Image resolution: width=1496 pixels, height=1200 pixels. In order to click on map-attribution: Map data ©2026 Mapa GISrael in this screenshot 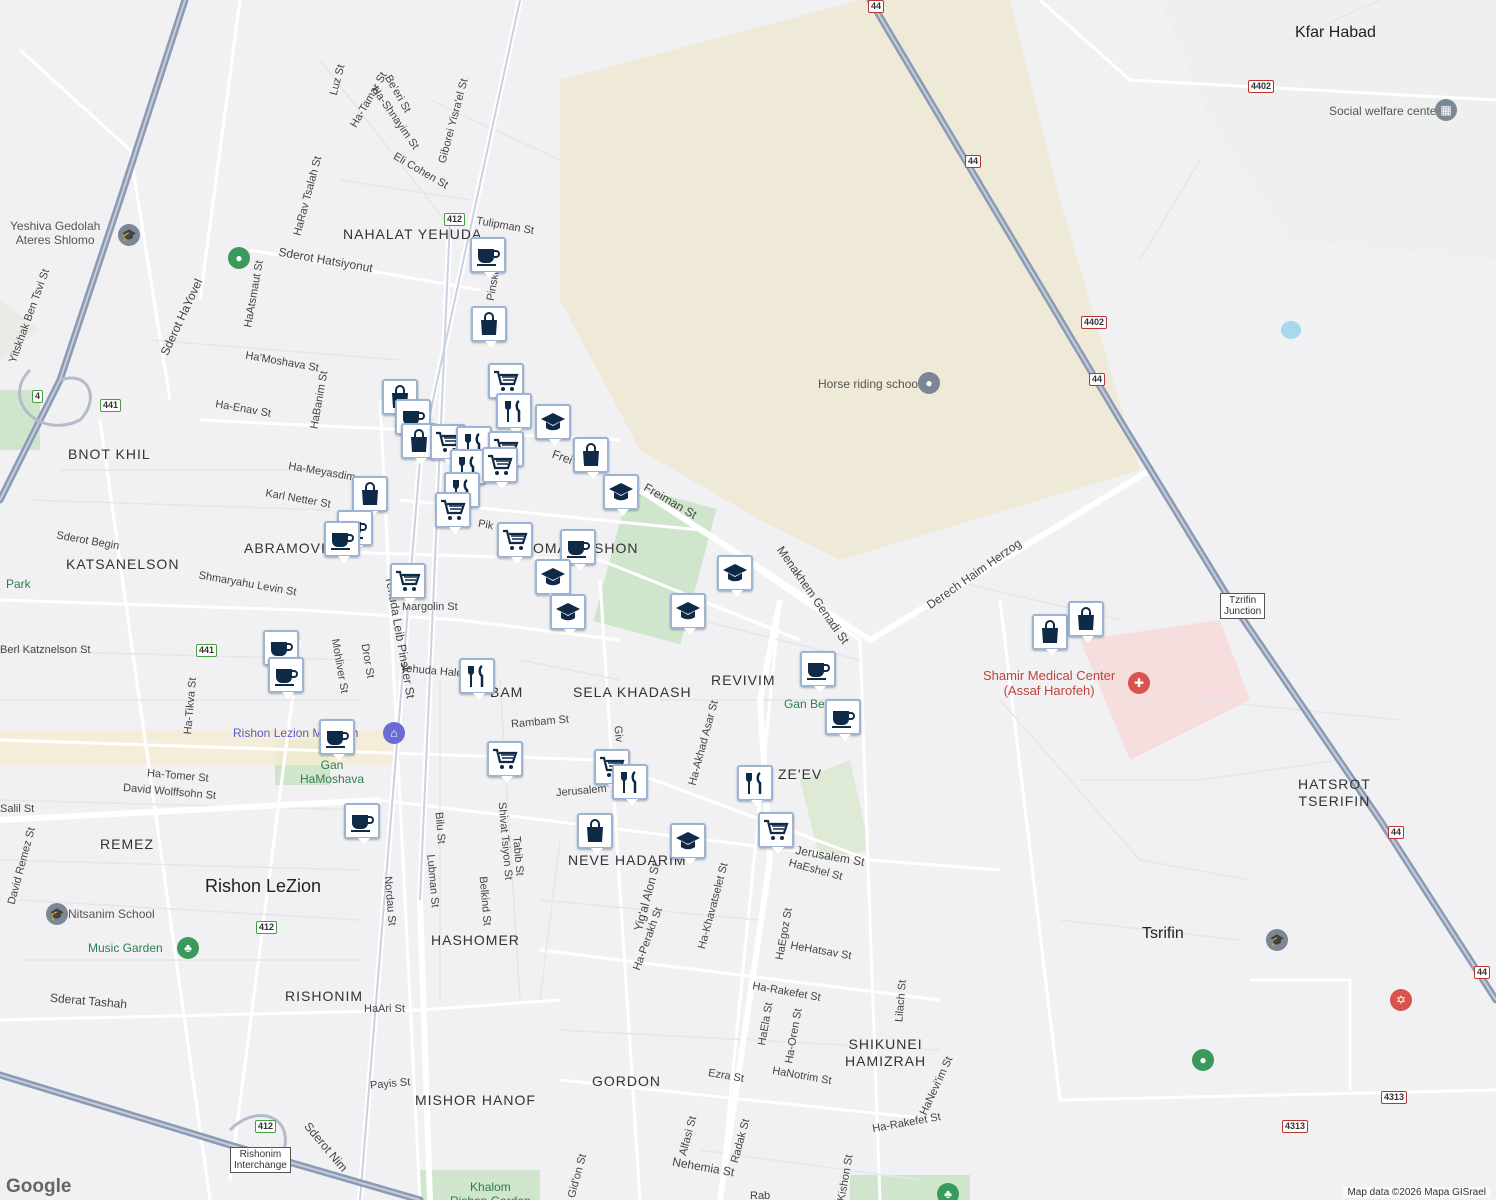, I will do `click(1416, 1192)`.